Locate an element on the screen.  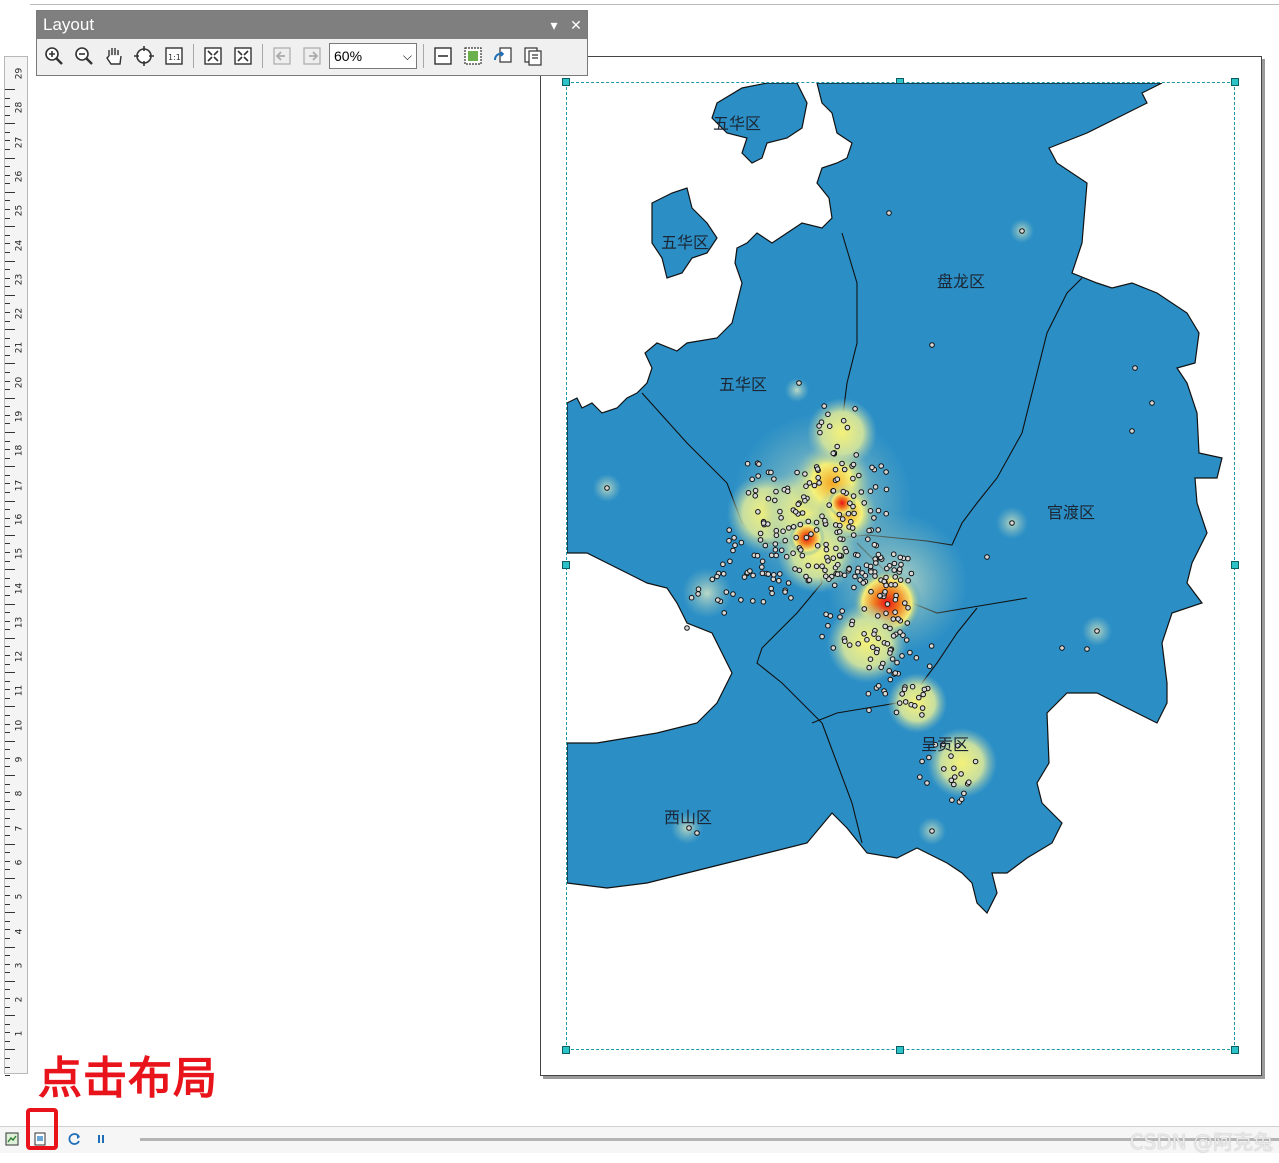
layout-toolbar: Layout ▾ ✕ 1:1 60% ⌵ is located at coordinates (312, 43).